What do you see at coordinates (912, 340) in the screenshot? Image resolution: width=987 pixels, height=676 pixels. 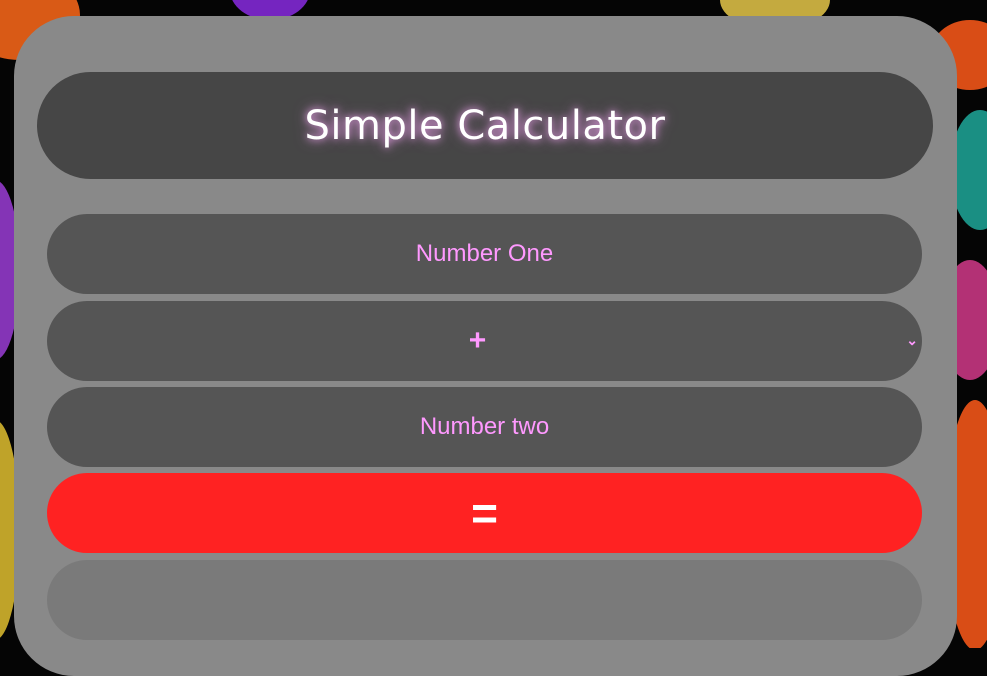 I see `chevron-down-icon: ⌄` at bounding box center [912, 340].